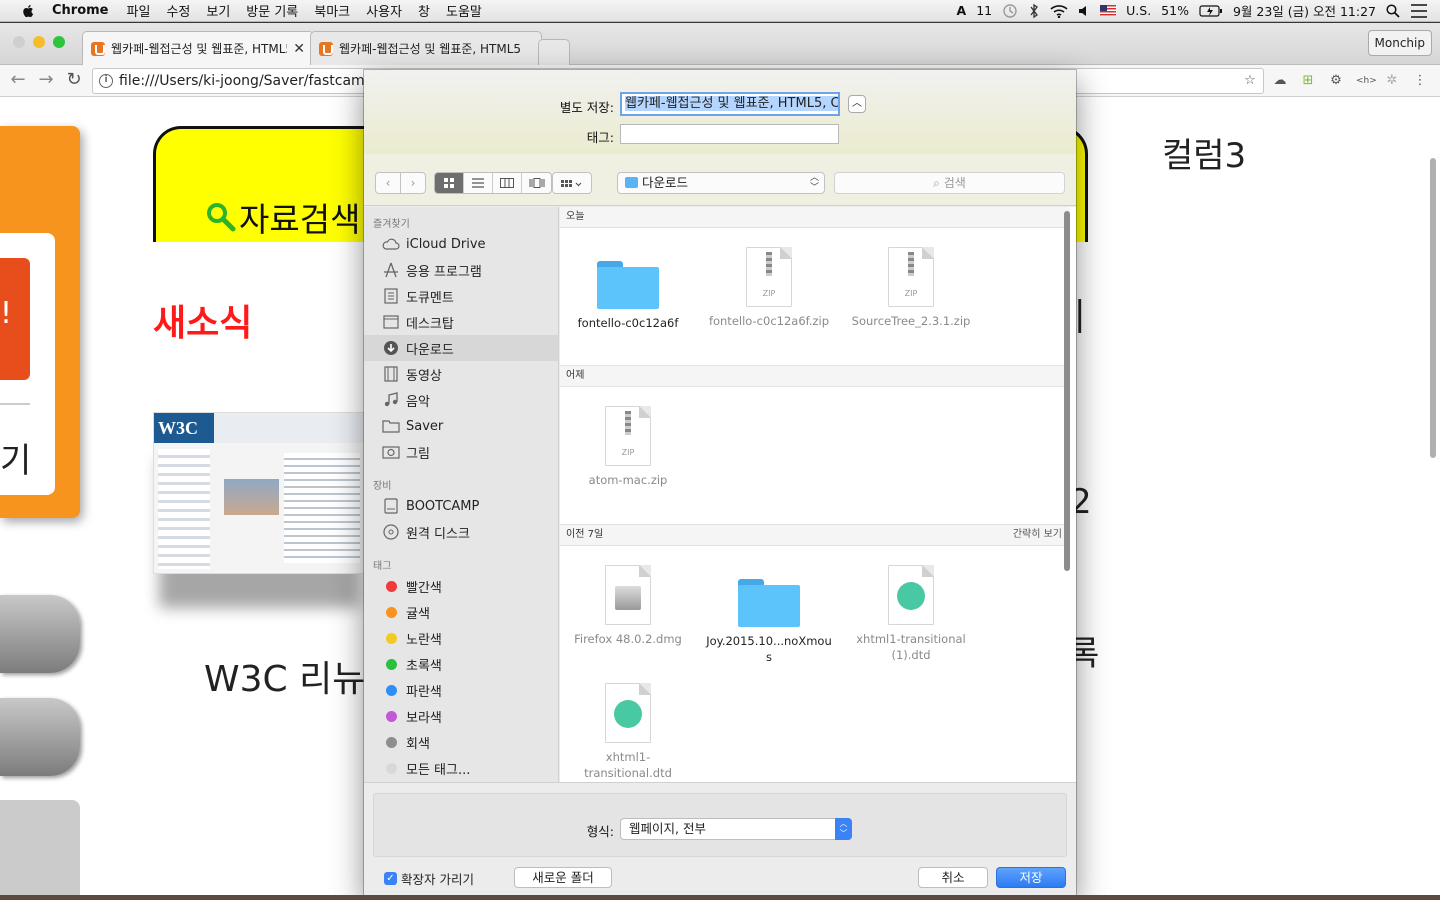  I want to click on new-tab-button, so click(554, 52).